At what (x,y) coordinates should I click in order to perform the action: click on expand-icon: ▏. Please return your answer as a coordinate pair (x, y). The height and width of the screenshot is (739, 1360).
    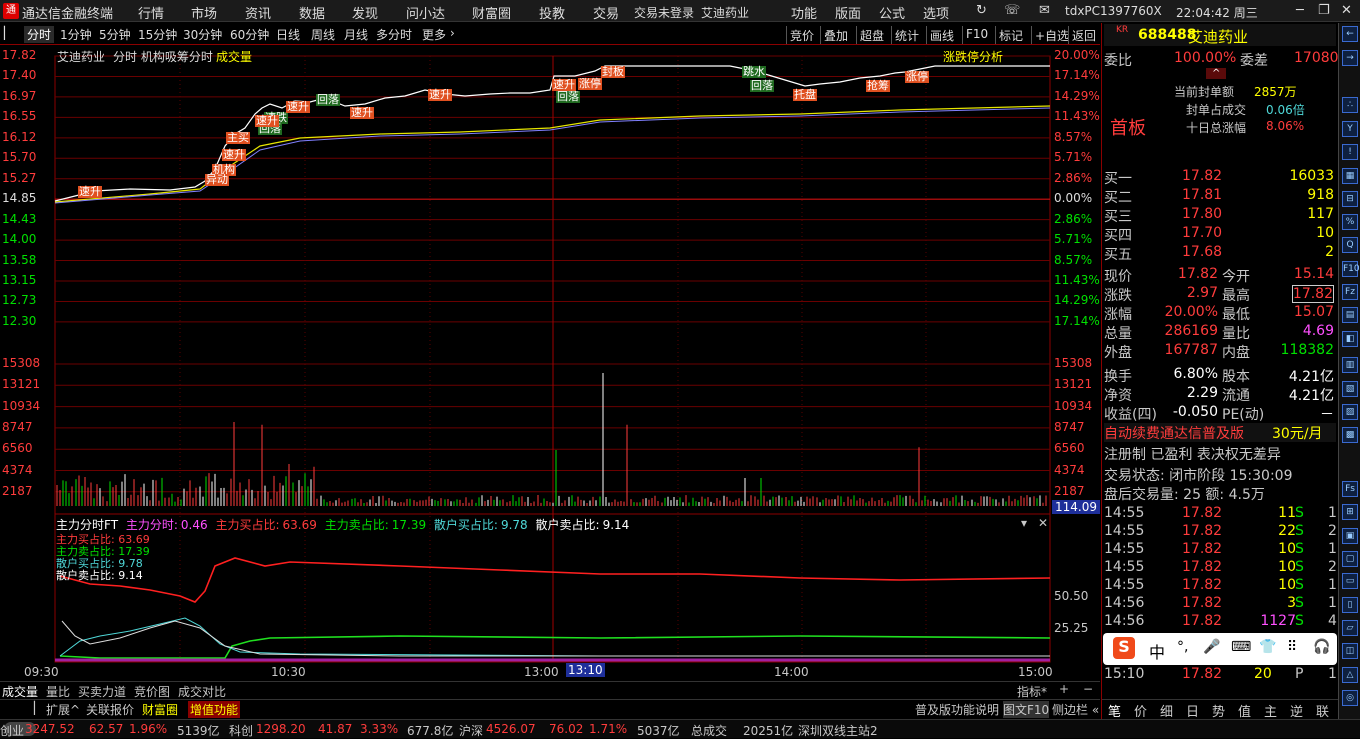
    Looking at the image, I should click on (38, 708).